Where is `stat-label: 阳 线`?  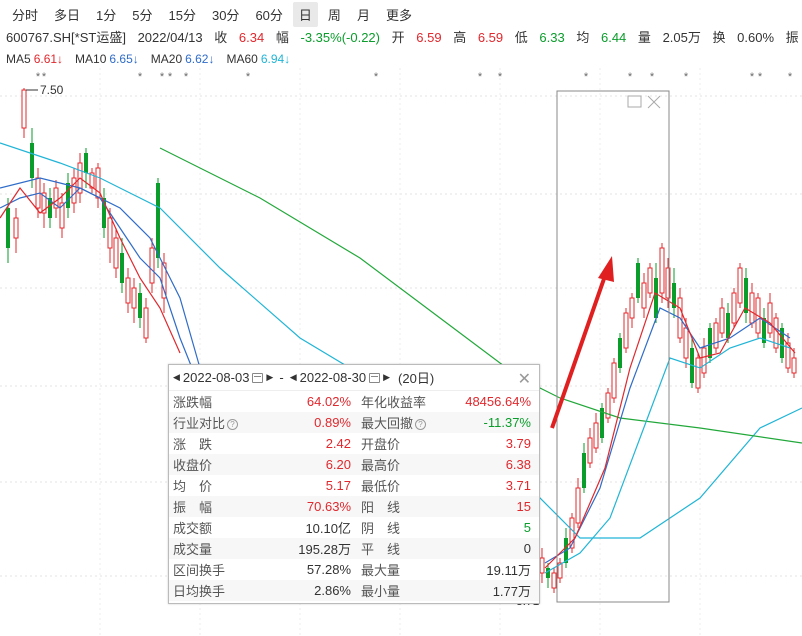
stat-label: 阳 线 is located at coordinates (397, 506).